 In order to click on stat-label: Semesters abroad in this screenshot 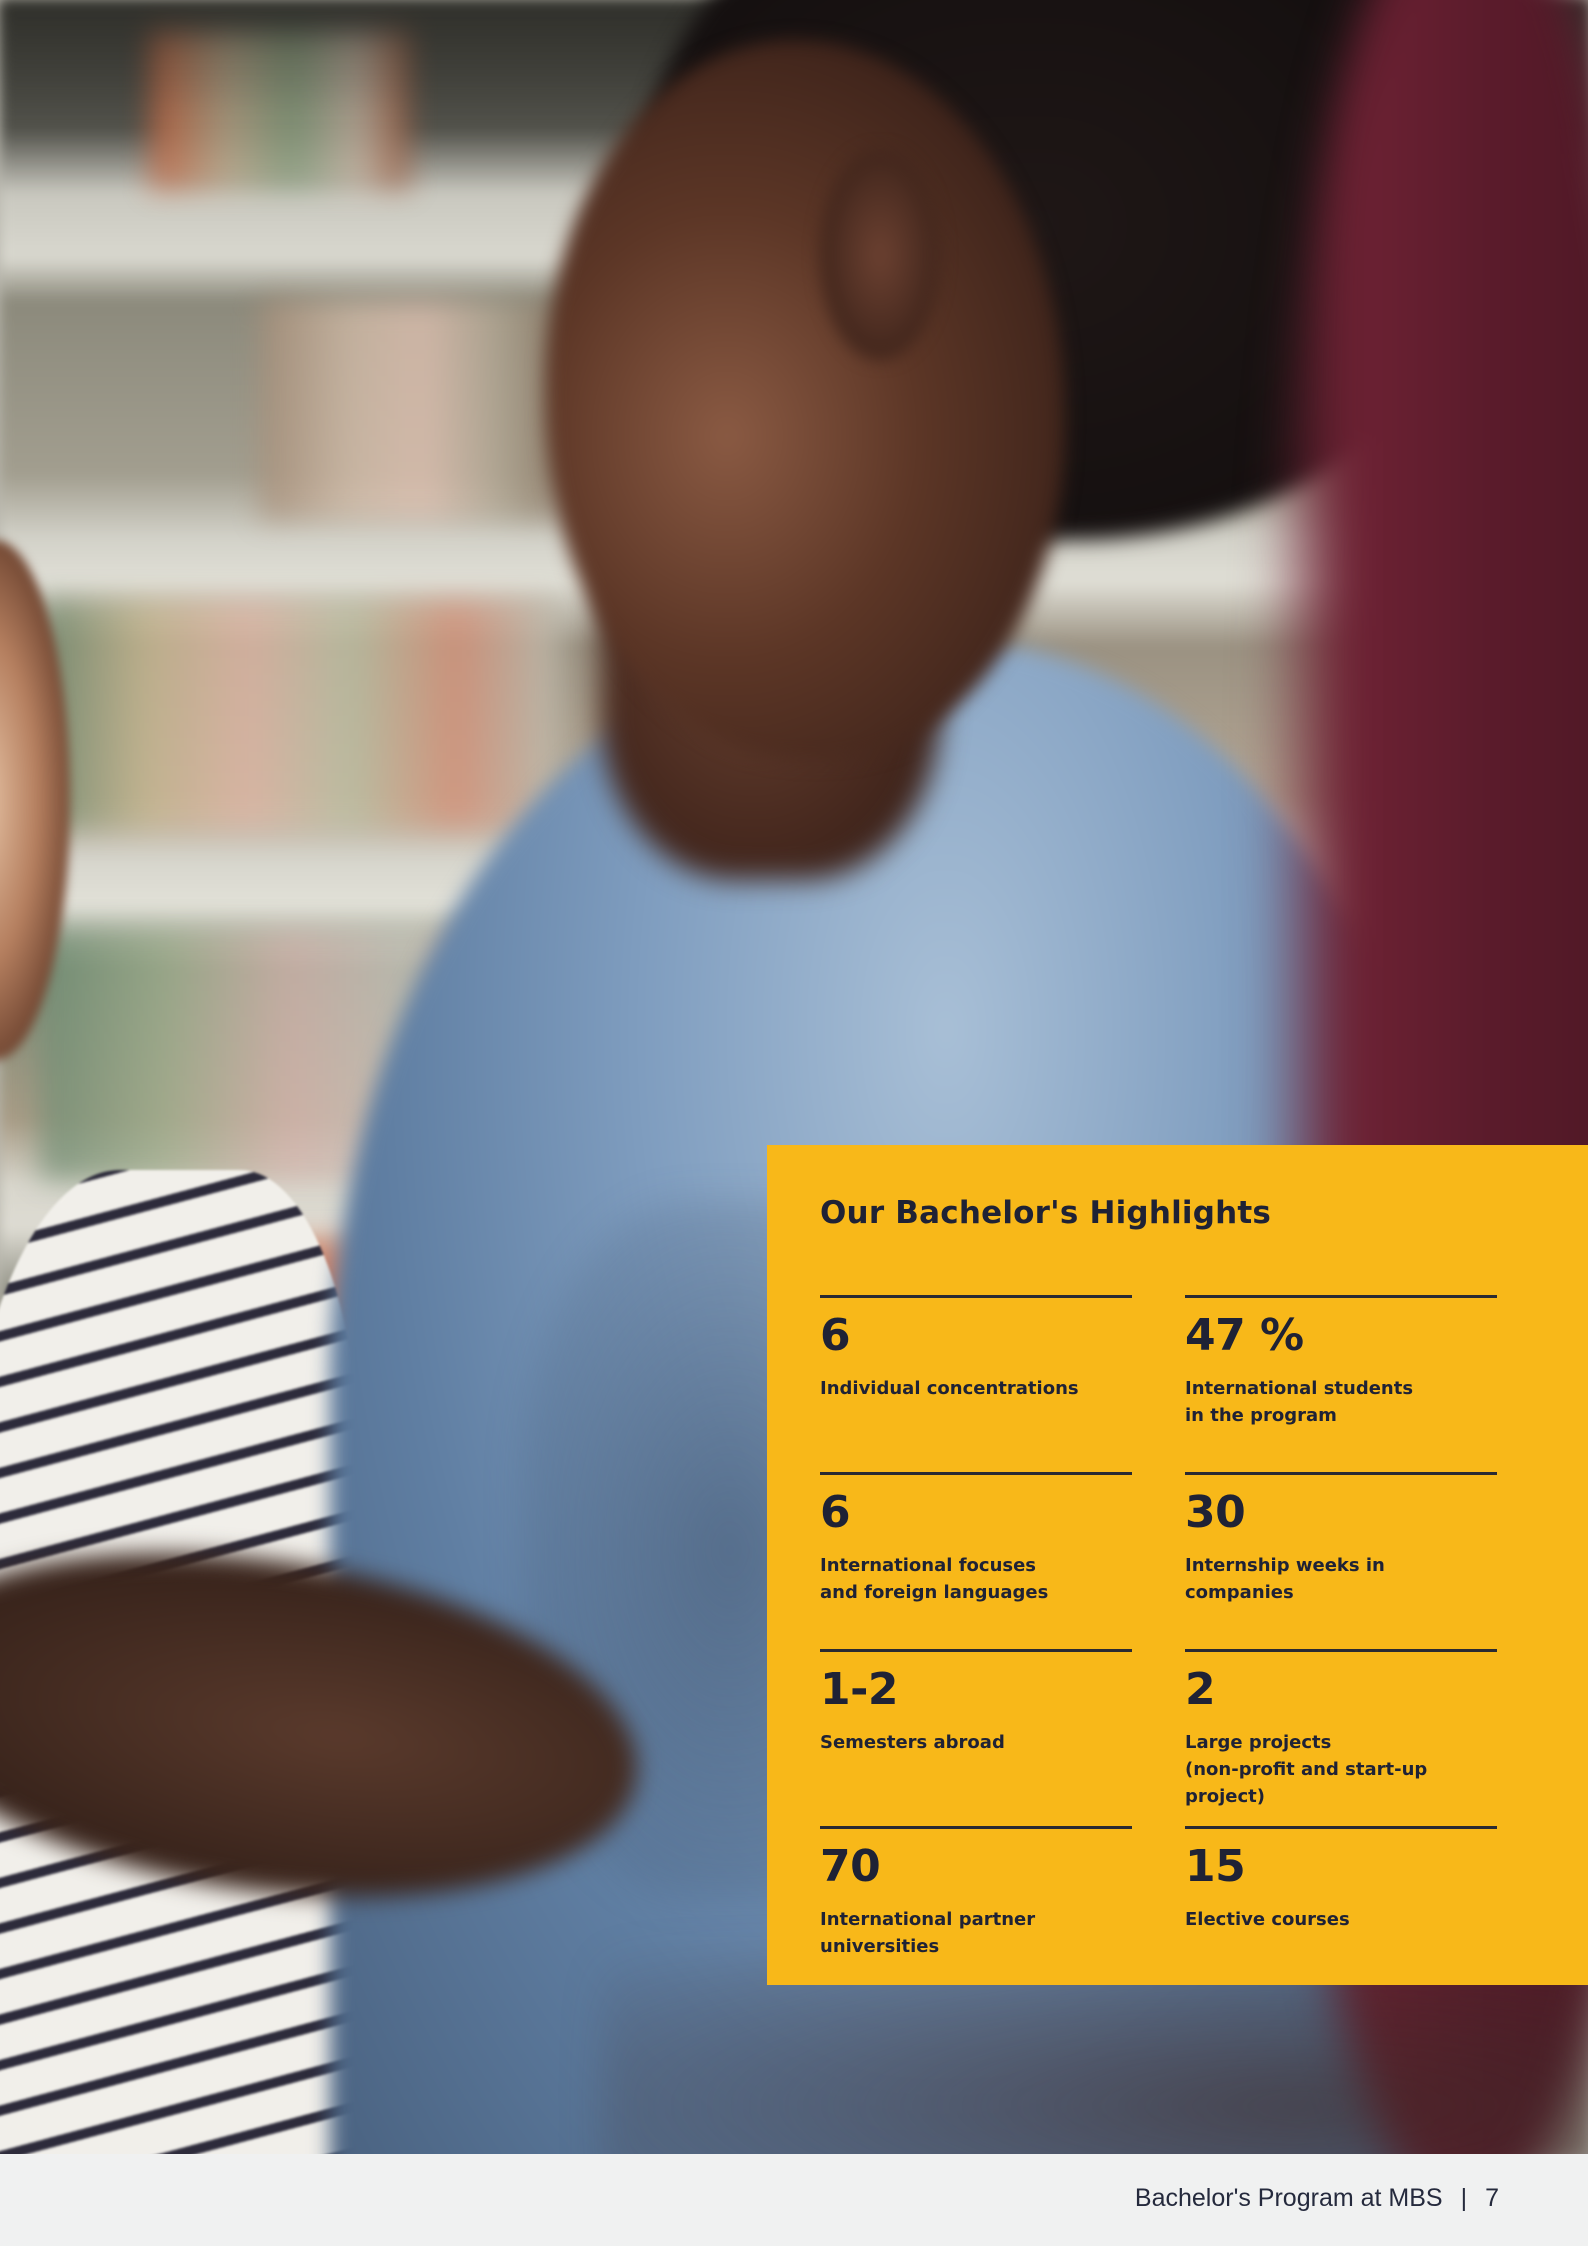, I will do `click(912, 1742)`.